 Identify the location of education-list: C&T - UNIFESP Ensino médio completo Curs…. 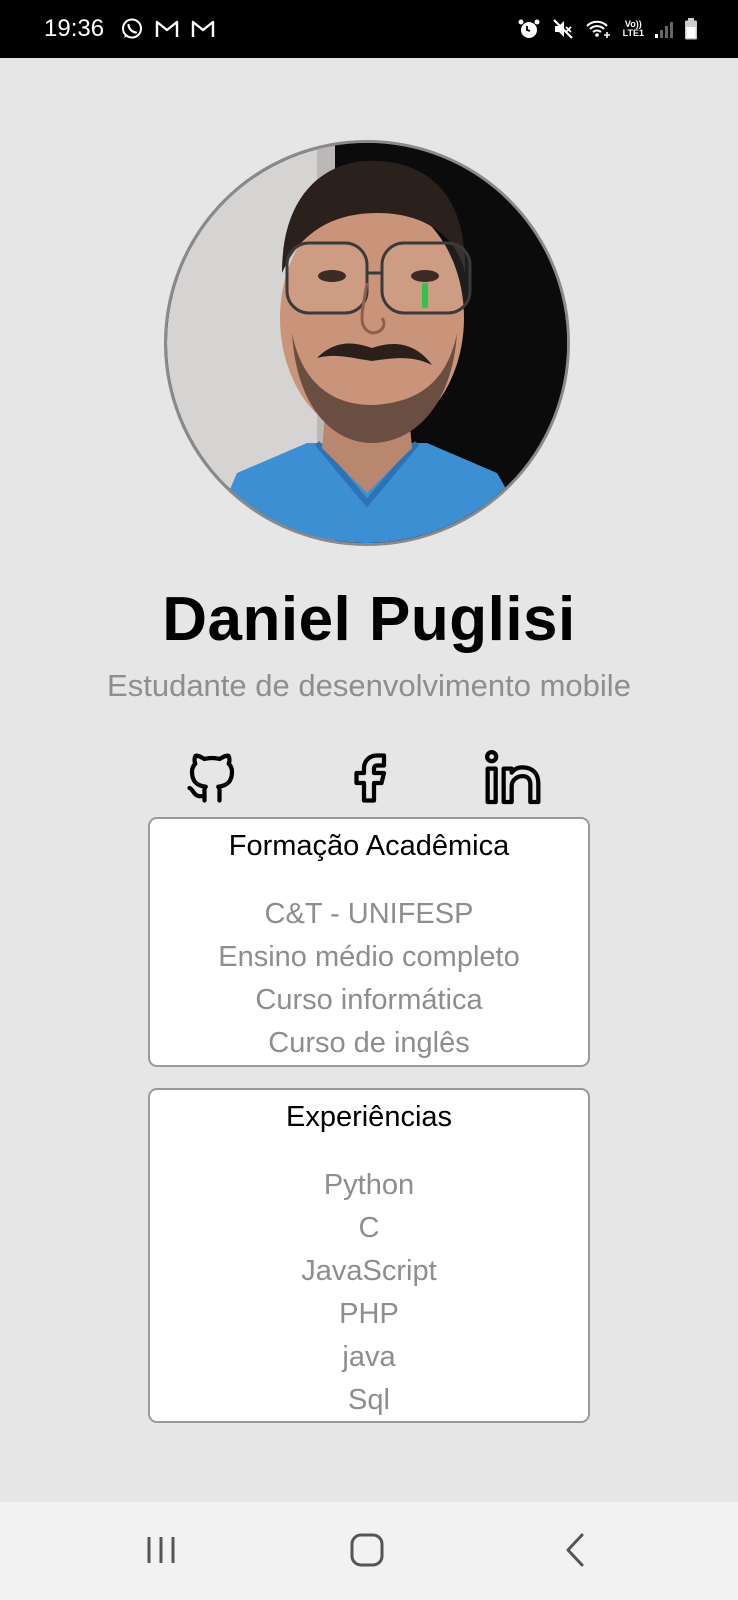
(369, 979).